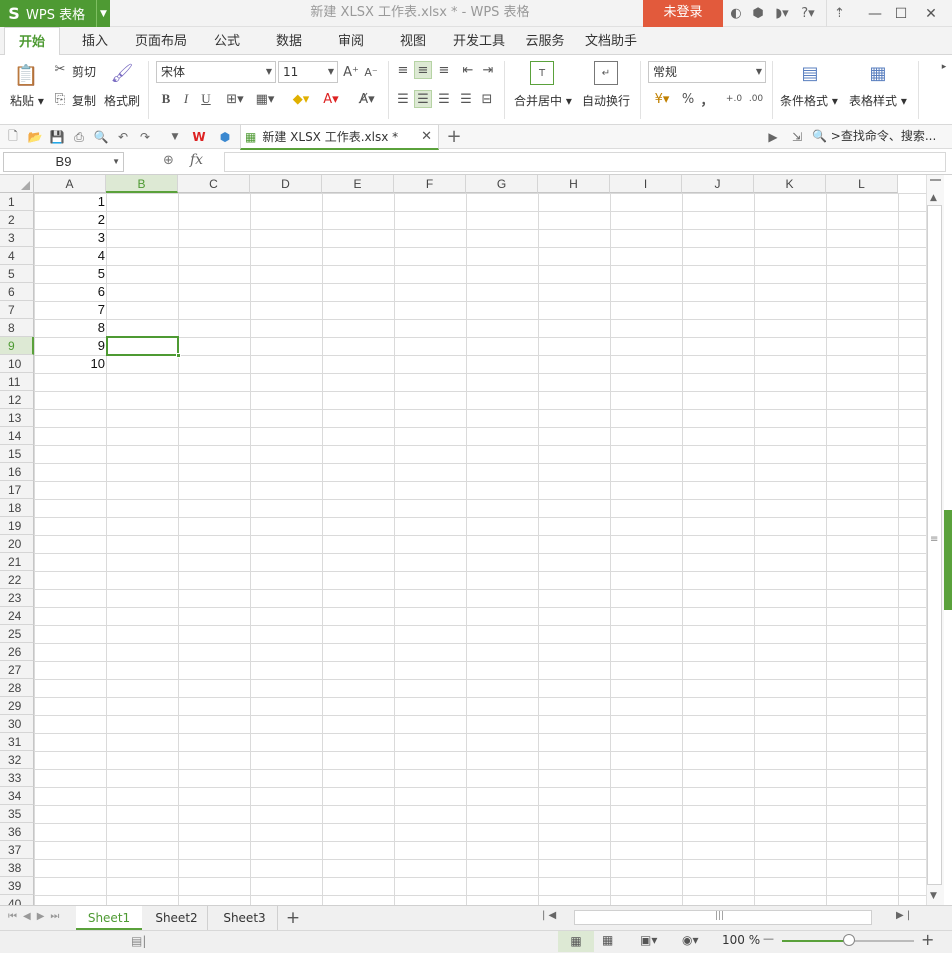  What do you see at coordinates (17, 652) in the screenshot?
I see `row-header: 26` at bounding box center [17, 652].